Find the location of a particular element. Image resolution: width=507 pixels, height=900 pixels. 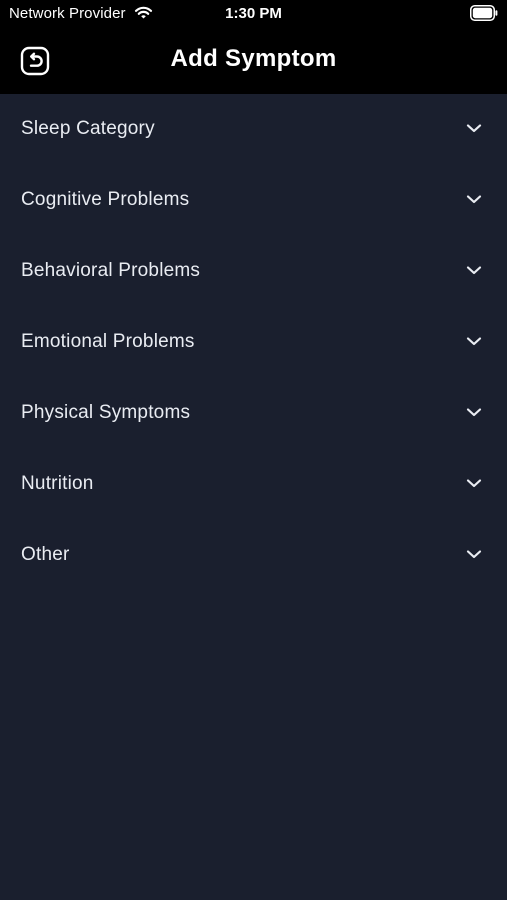

header: Add Symptom is located at coordinates (253, 60).